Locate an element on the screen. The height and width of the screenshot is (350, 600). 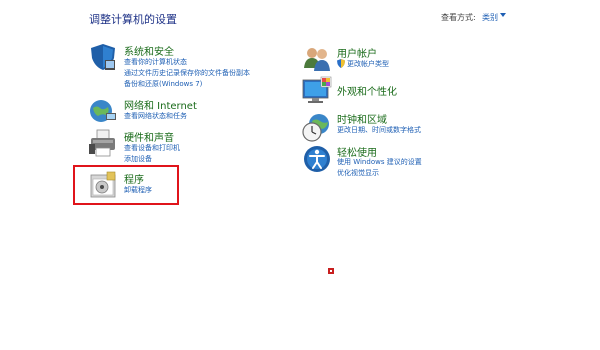
category-link: 使用 Windows 建议的设置 is located at coordinates (379, 162).